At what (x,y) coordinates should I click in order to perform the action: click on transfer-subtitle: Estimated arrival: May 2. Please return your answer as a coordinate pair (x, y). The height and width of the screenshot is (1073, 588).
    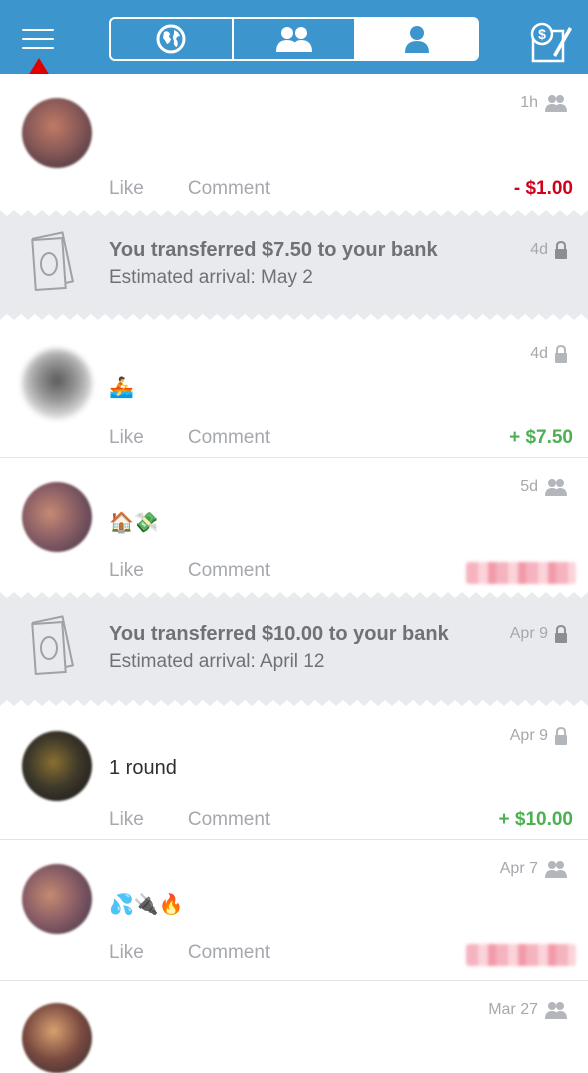
    Looking at the image, I should click on (211, 277).